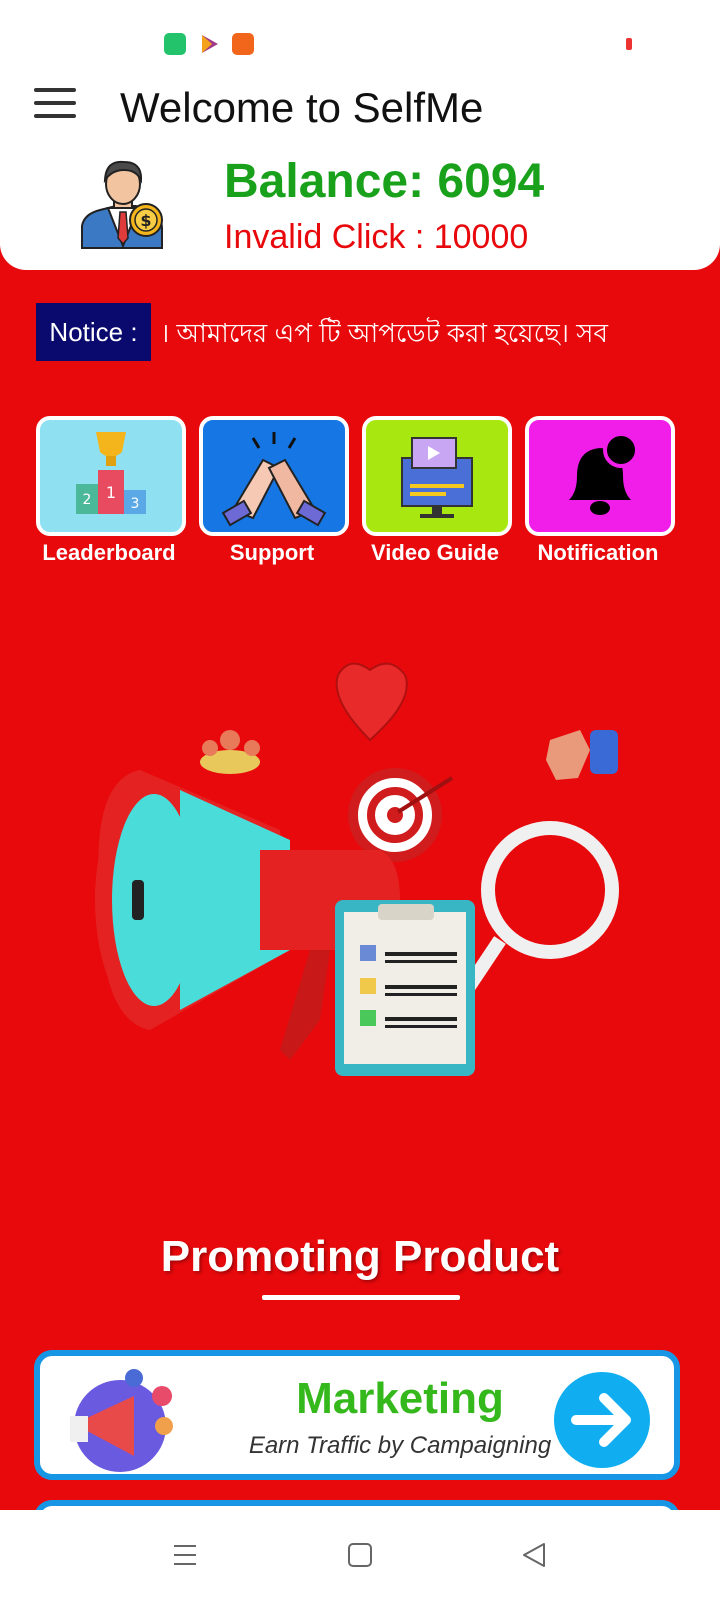  What do you see at coordinates (185, 1555) in the screenshot?
I see `recent-apps-icon` at bounding box center [185, 1555].